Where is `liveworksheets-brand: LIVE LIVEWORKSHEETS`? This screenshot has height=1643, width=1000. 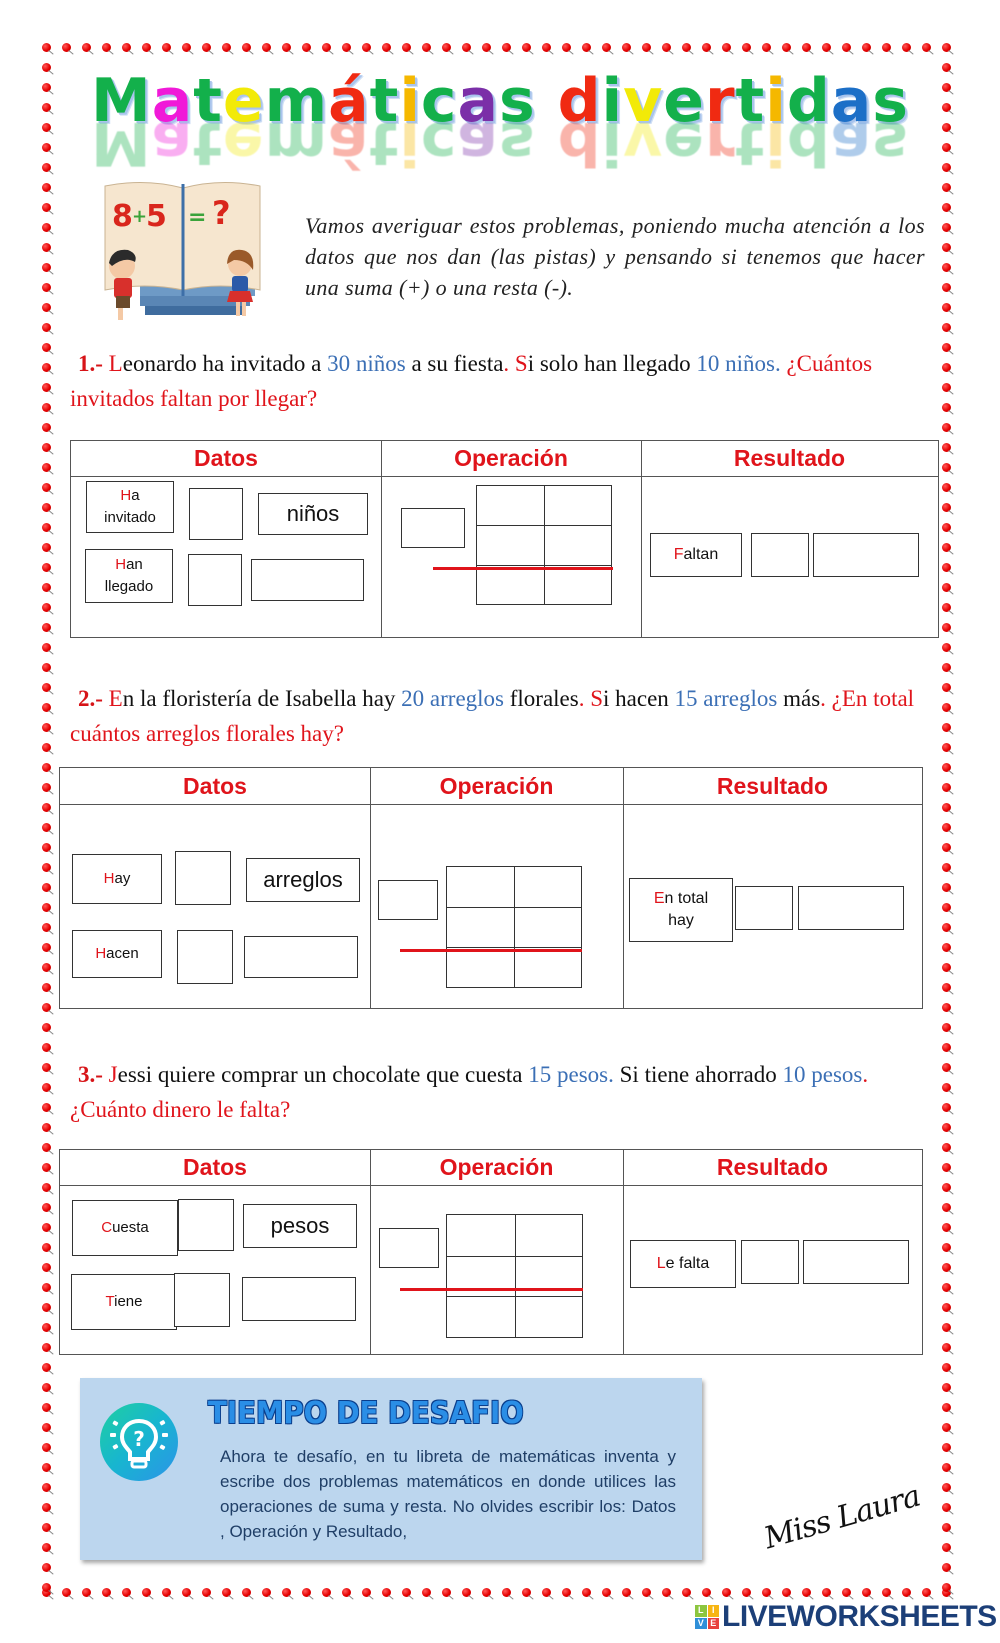 liveworksheets-brand: LIVE LIVEWORKSHEETS is located at coordinates (846, 1617).